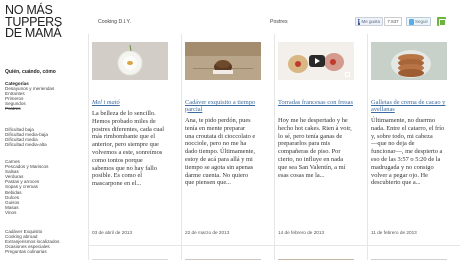  What do you see at coordinates (312, 167) in the screenshot?
I see `excerpt-line: que sea San Valentín, a mí` at bounding box center [312, 167].